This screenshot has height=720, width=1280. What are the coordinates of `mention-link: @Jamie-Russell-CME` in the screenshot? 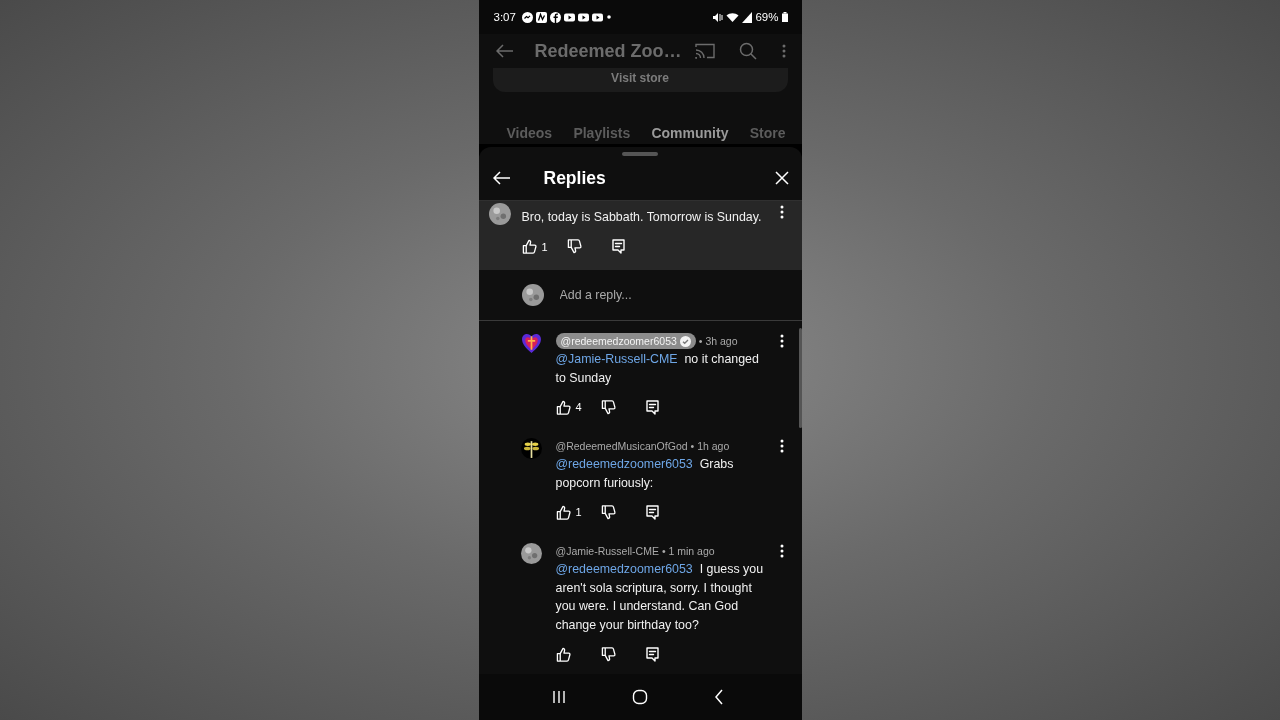 It's located at (616, 359).